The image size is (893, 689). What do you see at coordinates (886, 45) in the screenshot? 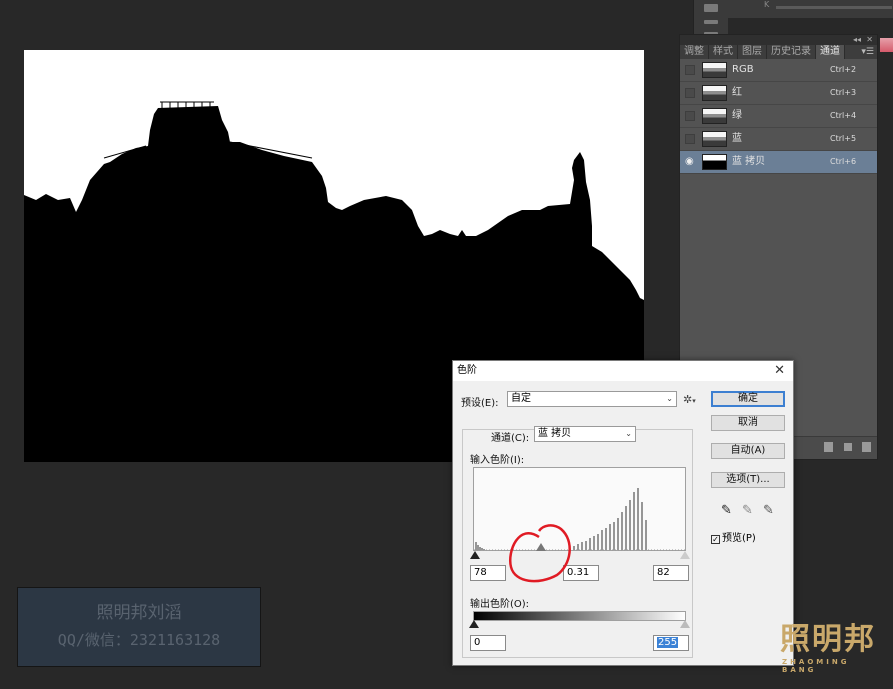
I see `color-swatch` at bounding box center [886, 45].